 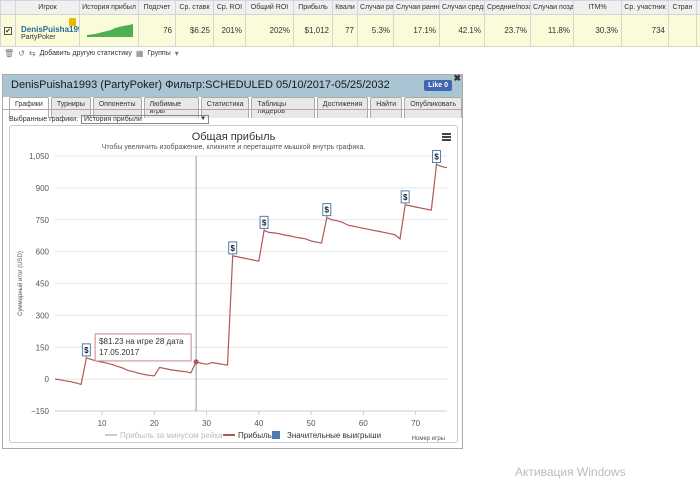 I want to click on y-tick-label: 150, so click(x=43, y=347).